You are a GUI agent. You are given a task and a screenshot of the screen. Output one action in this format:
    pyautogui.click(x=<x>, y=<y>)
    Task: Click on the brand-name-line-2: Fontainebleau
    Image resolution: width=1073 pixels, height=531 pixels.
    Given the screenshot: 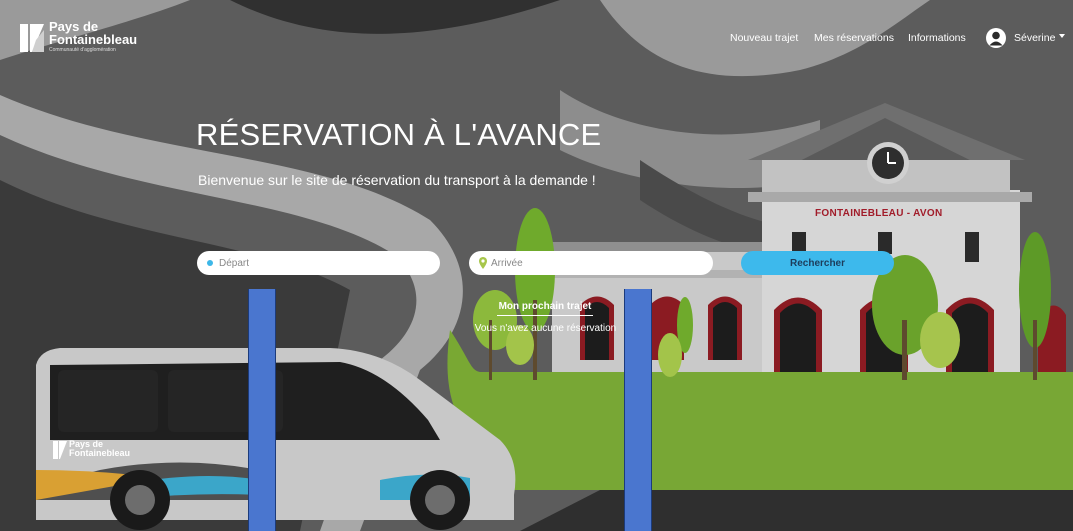 What is the action you would take?
    pyautogui.click(x=93, y=39)
    